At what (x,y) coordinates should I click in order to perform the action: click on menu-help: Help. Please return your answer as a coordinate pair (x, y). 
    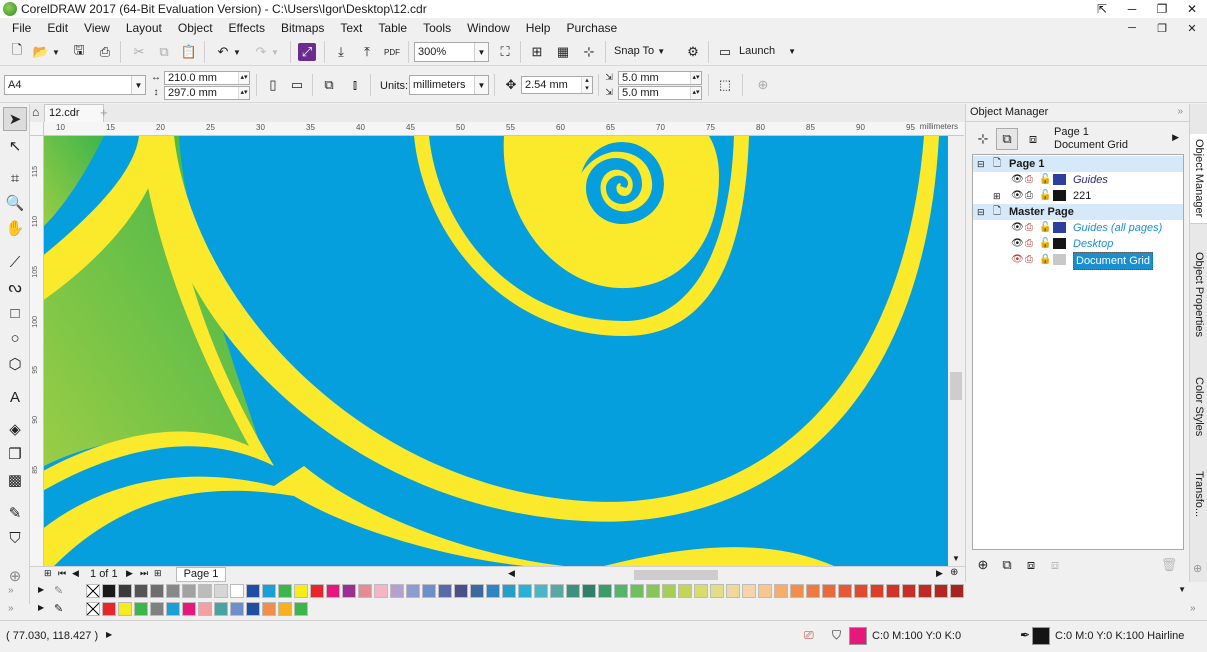
    Looking at the image, I should click on (538, 28).